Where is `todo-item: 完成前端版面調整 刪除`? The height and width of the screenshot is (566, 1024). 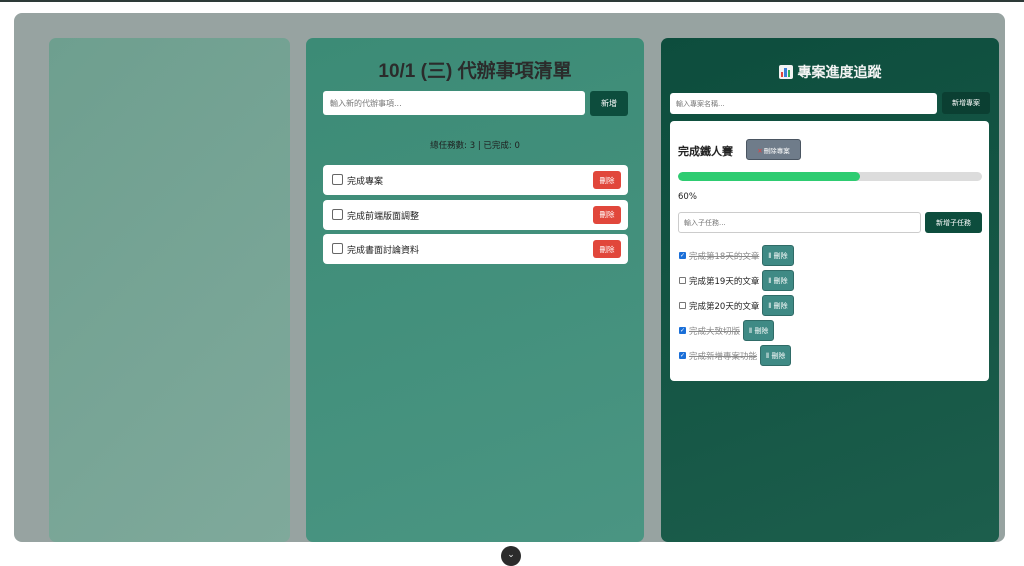 todo-item: 完成前端版面調整 刪除 is located at coordinates (475, 214).